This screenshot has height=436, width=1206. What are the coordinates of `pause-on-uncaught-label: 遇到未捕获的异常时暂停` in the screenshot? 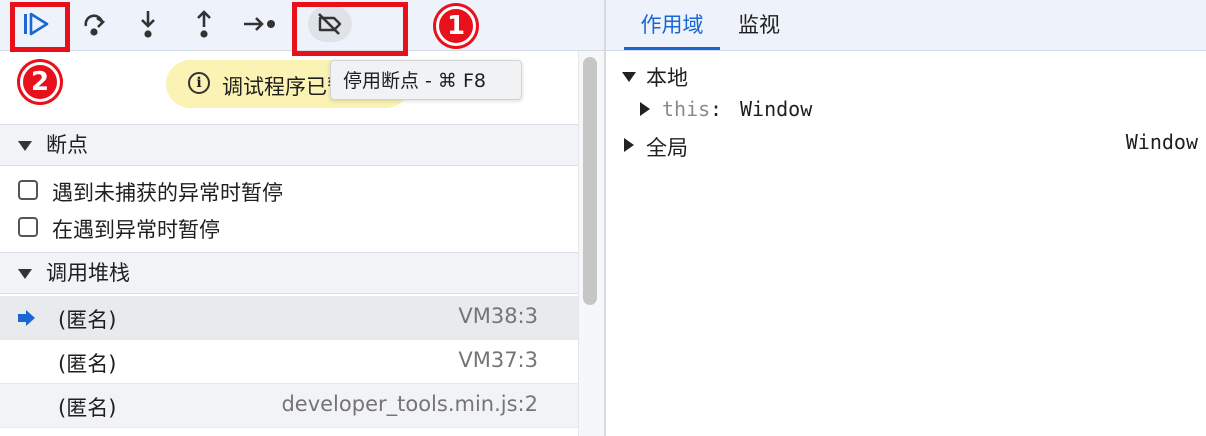 It's located at (167, 193).